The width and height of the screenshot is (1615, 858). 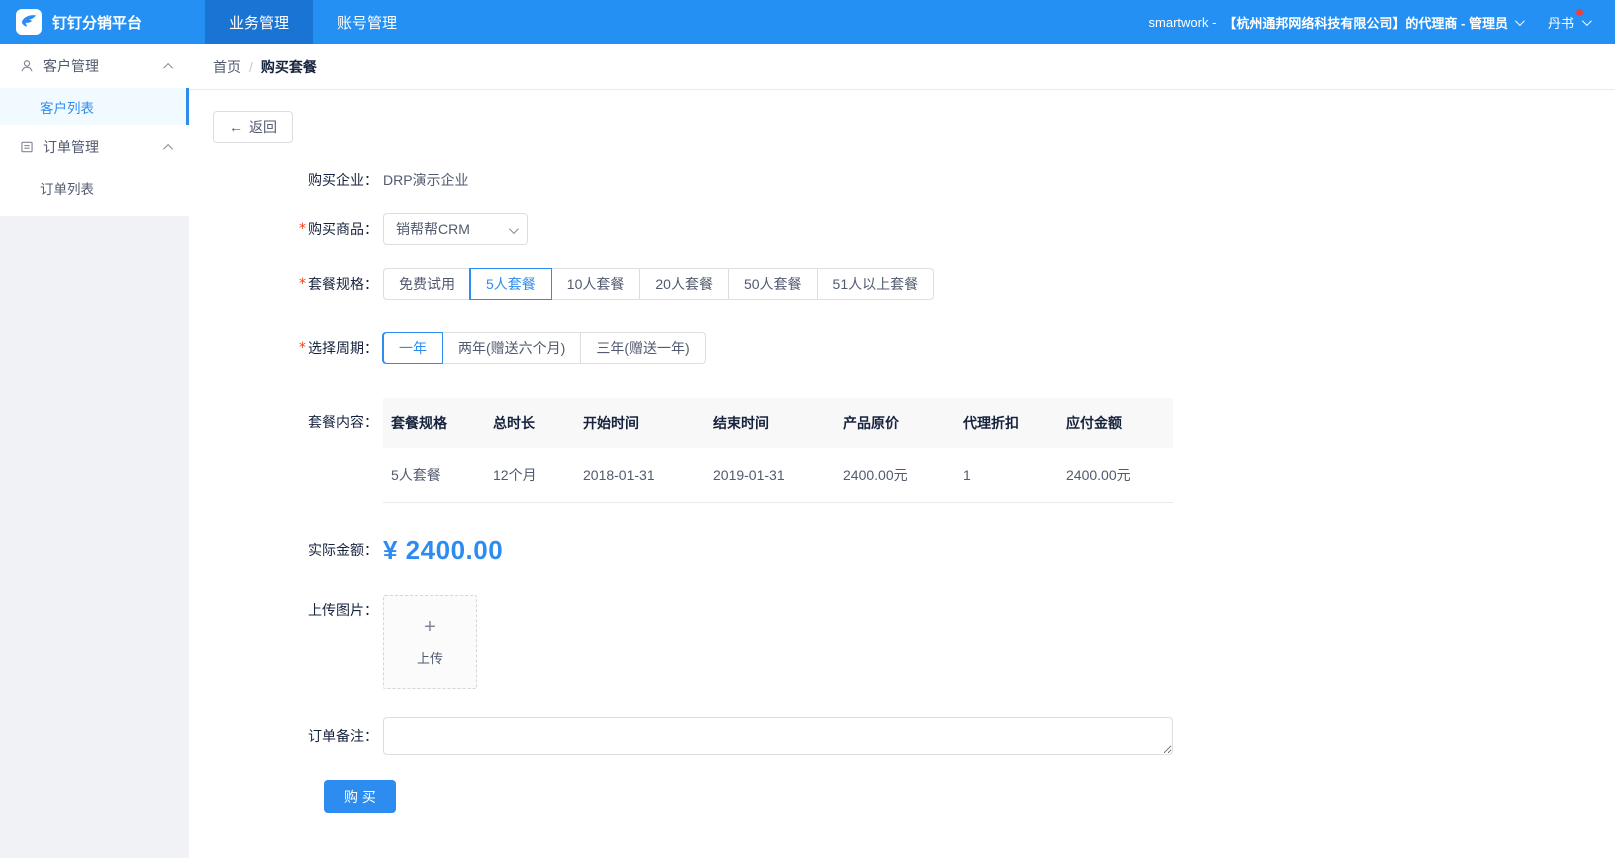 What do you see at coordinates (640, 475) in the screenshot?
I see `cell-start-date: 2018-01-31` at bounding box center [640, 475].